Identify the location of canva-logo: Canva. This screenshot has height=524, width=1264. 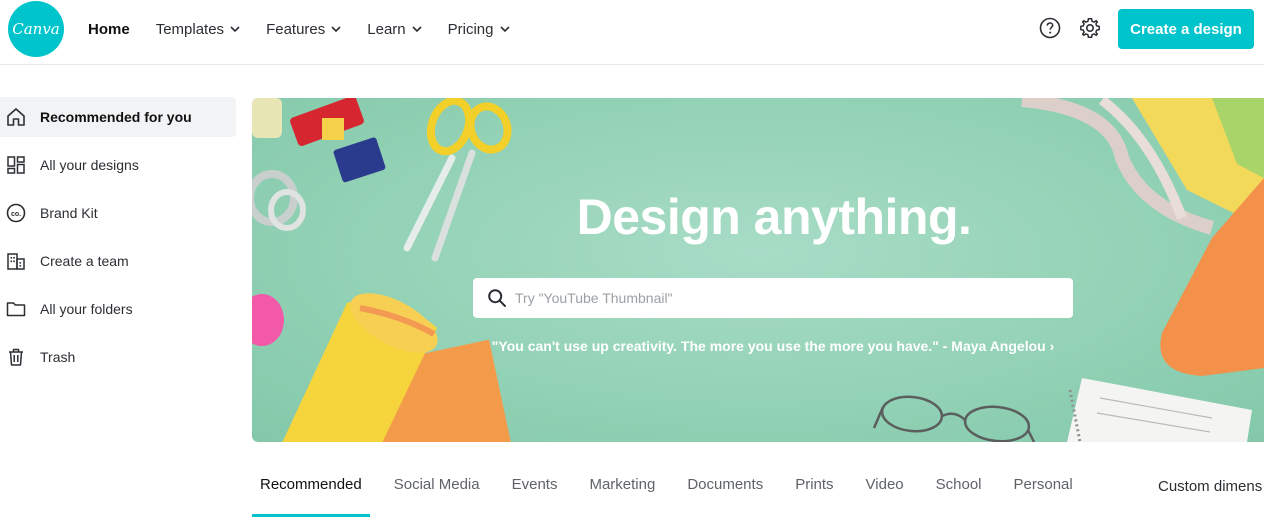
(36, 29).